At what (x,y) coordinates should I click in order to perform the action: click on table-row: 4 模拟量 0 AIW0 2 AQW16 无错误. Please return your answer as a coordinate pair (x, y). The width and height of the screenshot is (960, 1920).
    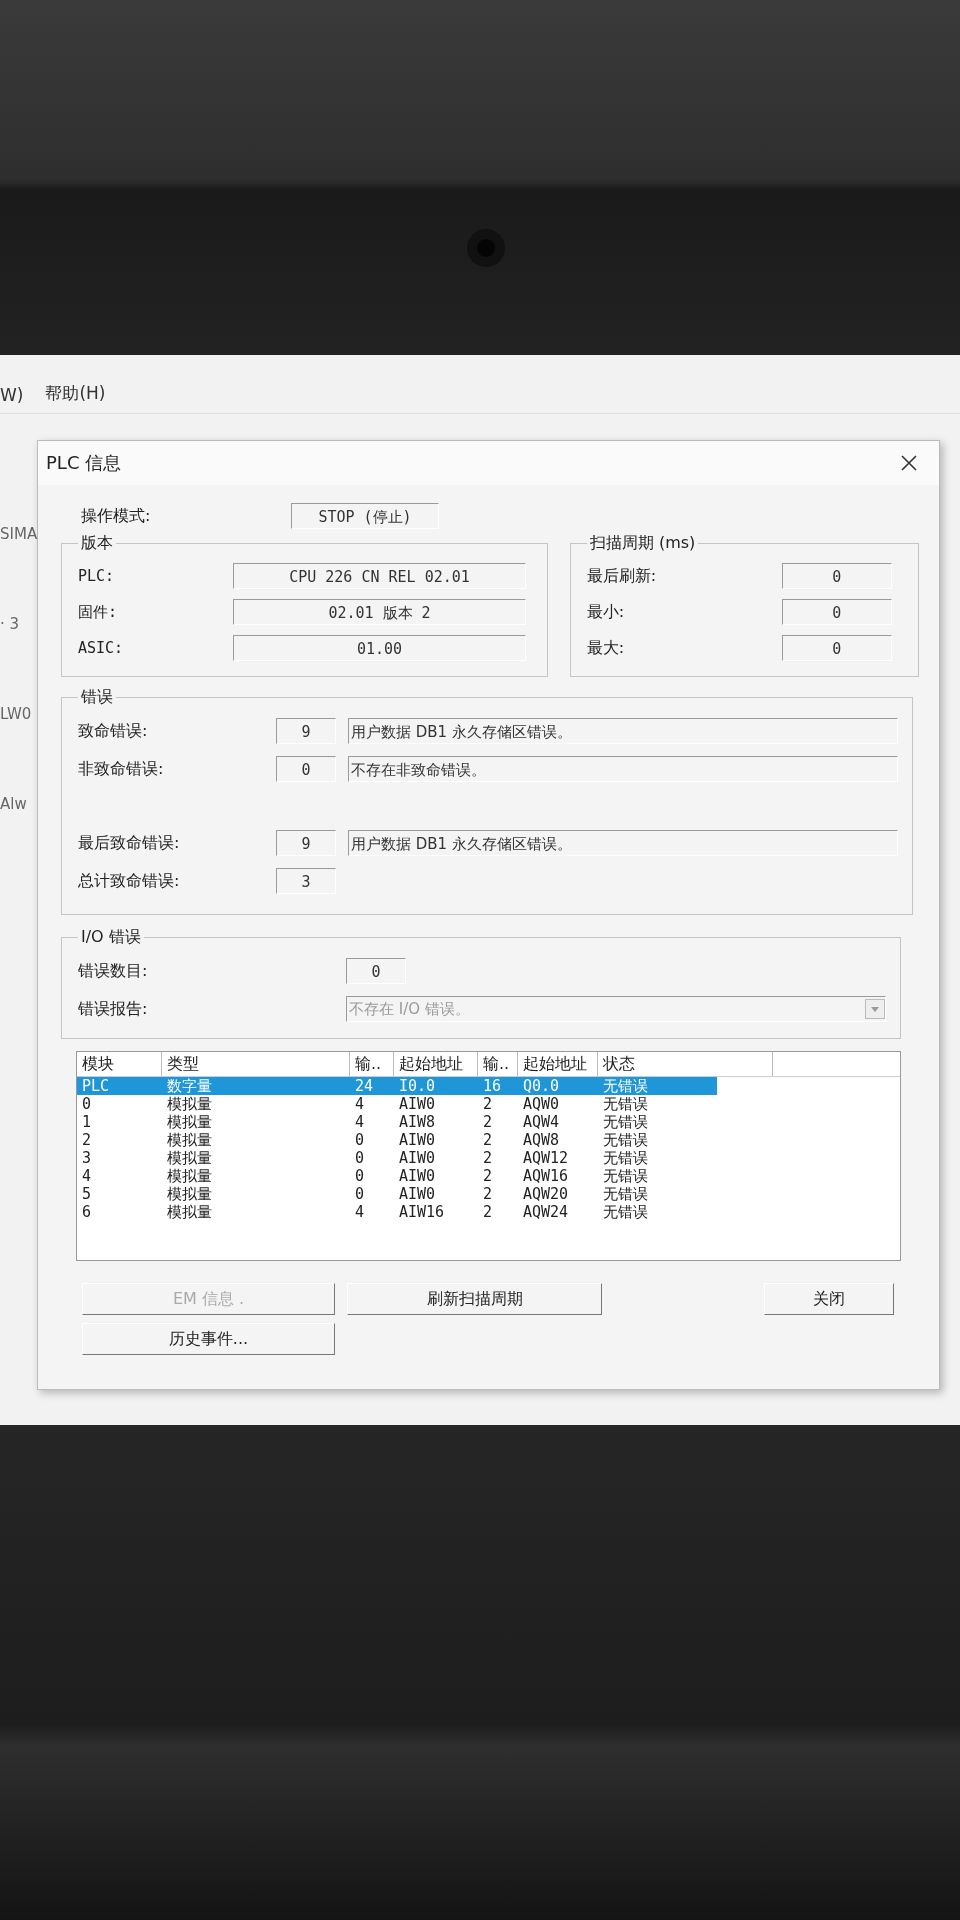
    Looking at the image, I should click on (397, 1176).